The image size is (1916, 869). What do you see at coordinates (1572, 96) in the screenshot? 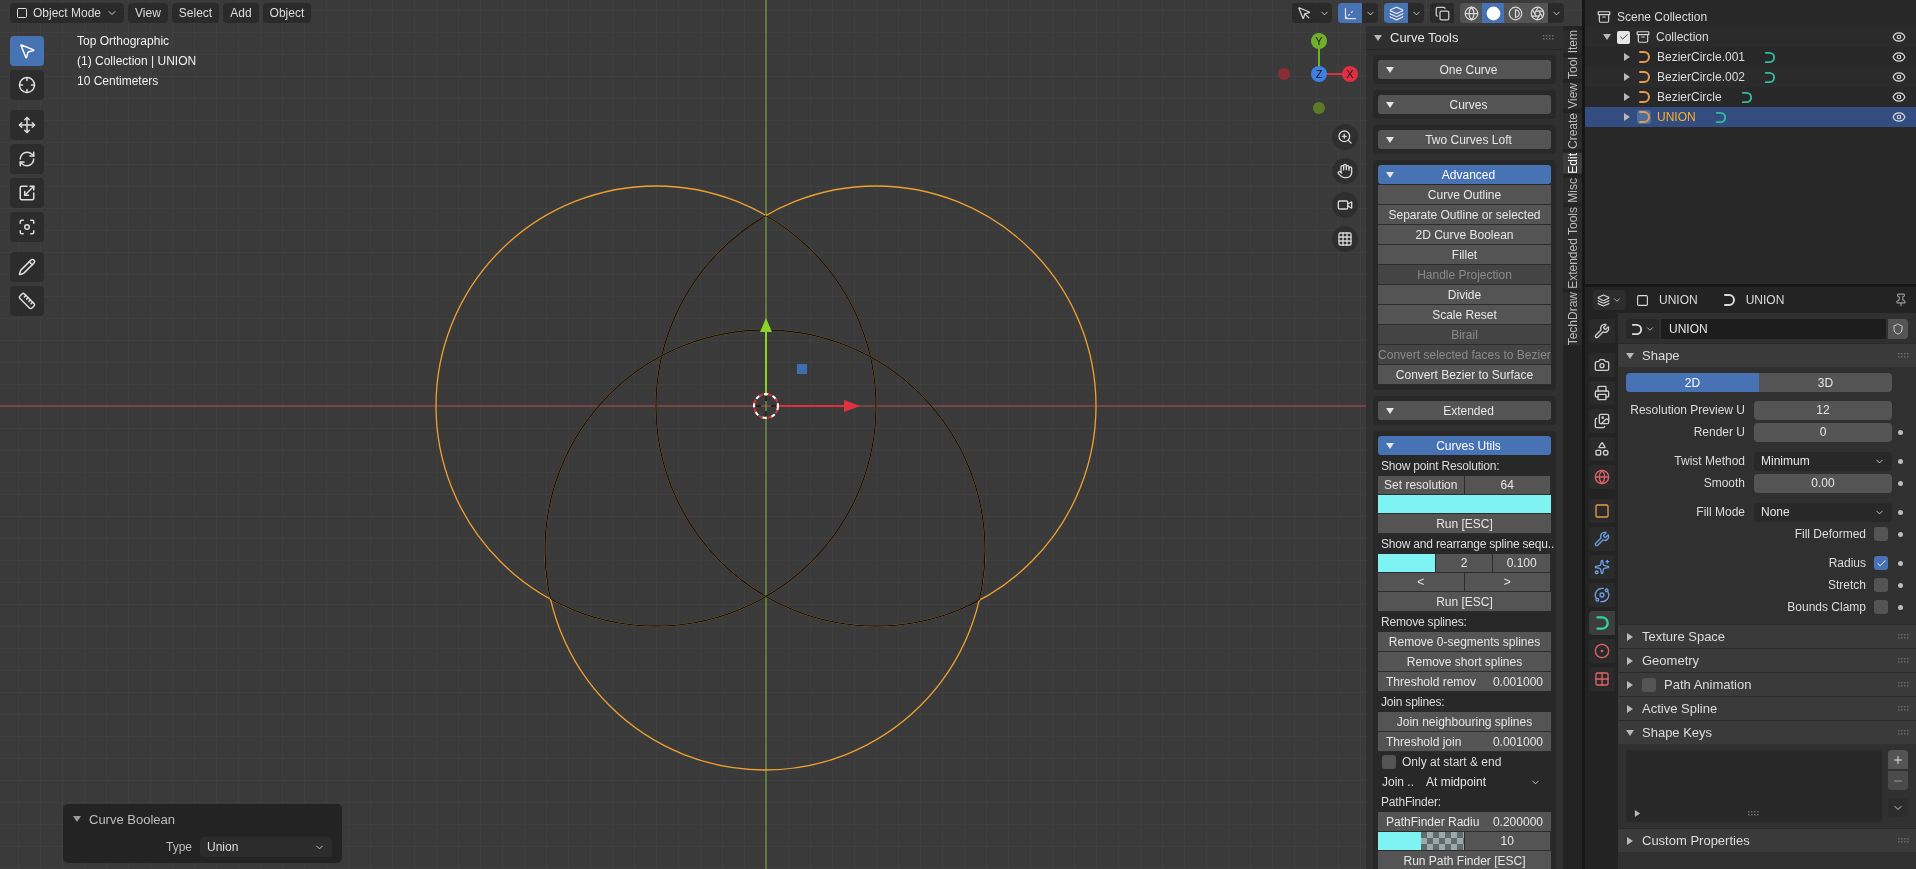
I see `sidebar-tab: View` at bounding box center [1572, 96].